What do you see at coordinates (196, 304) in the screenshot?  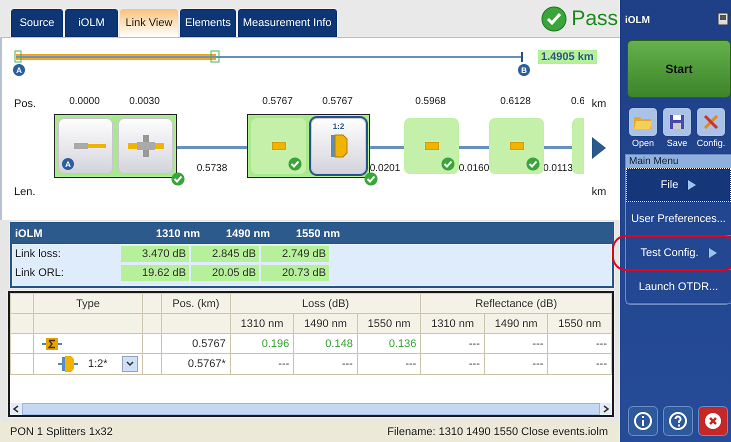 I see `column-header: Pos. (km)` at bounding box center [196, 304].